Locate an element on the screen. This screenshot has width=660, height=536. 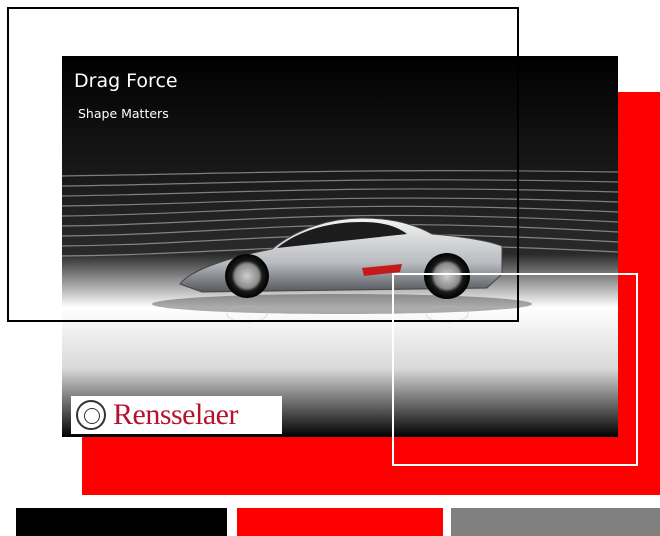
slide-title: Drag Force is located at coordinates (126, 81).